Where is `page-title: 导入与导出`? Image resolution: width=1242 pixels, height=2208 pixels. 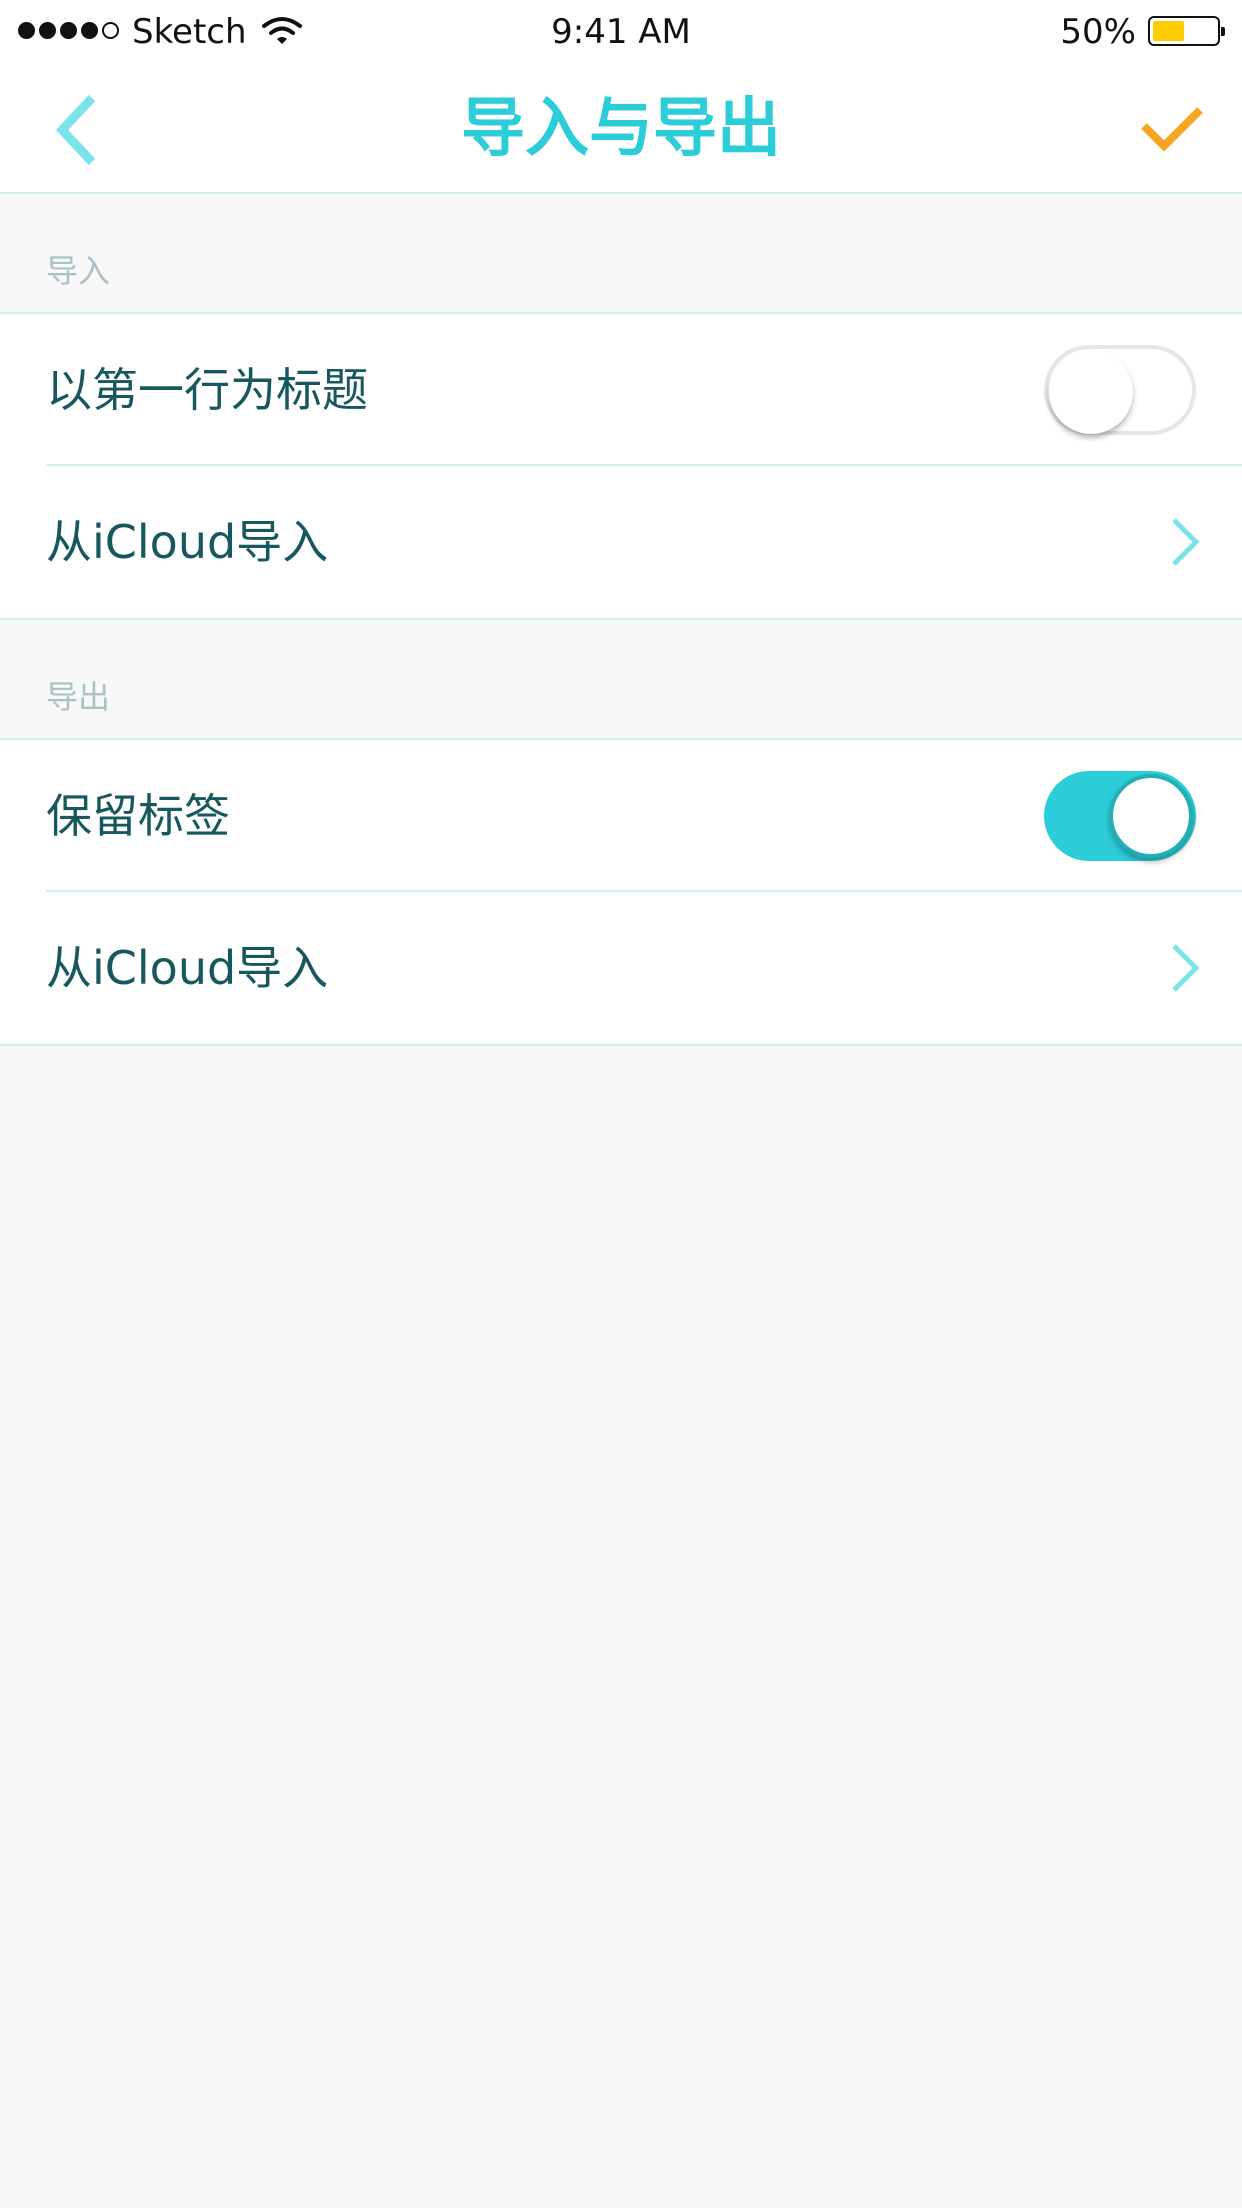 page-title: 导入与导出 is located at coordinates (621, 129).